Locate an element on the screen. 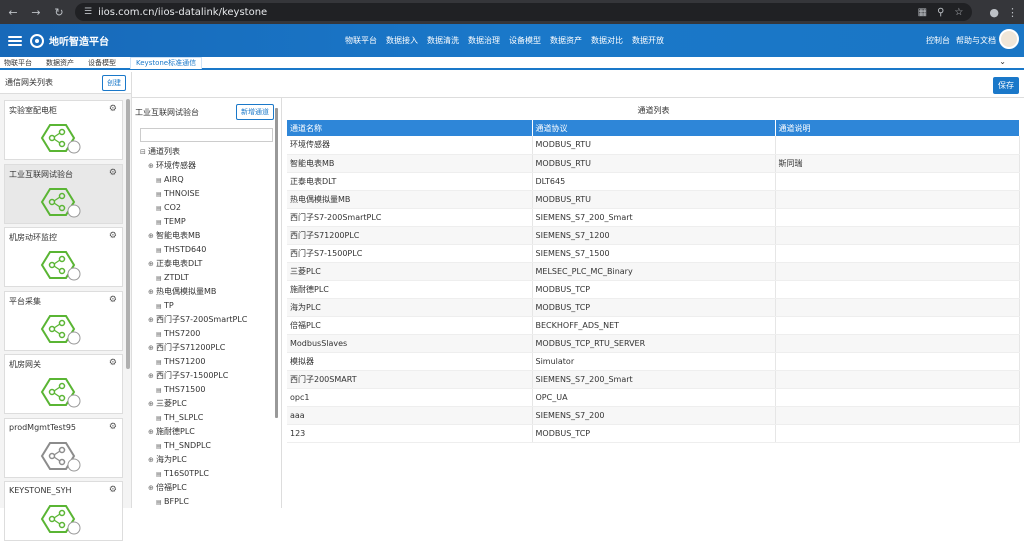 This screenshot has width=1024, height=541. tree-node: ⊕ 热电偶模拟量MB is located at coordinates (206, 292).